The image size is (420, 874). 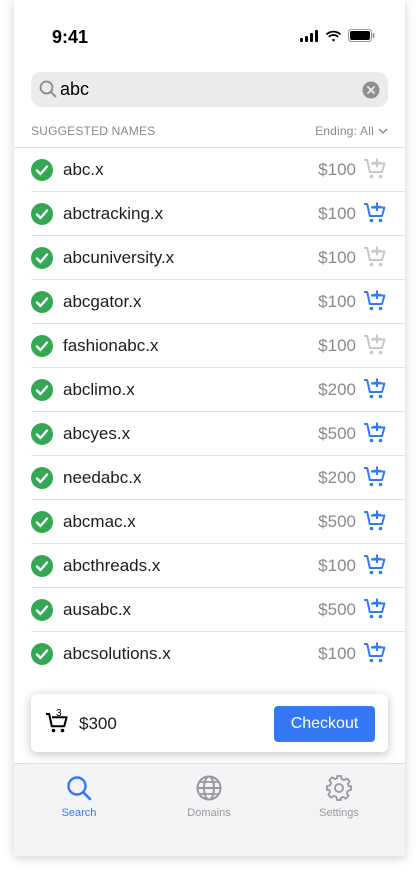 What do you see at coordinates (339, 813) in the screenshot?
I see `tab-label: Settings` at bounding box center [339, 813].